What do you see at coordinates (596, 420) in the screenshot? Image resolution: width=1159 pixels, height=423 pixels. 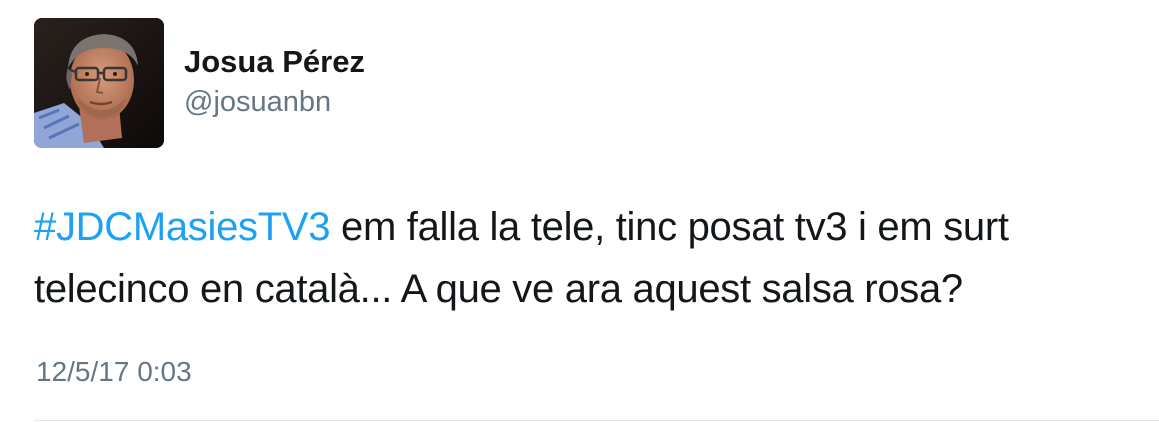 I see `divider` at bounding box center [596, 420].